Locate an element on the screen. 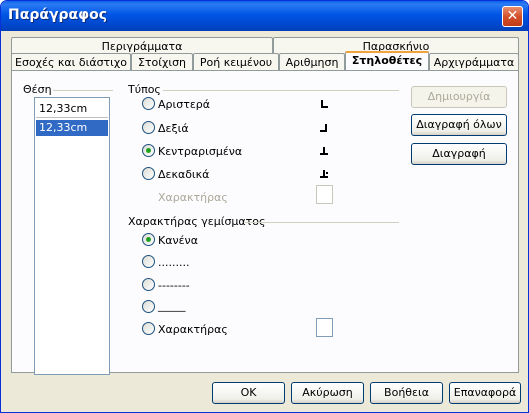 Image resolution: width=529 pixels, height=413 pixels. fill-underline-label: _____ is located at coordinates (172, 305).